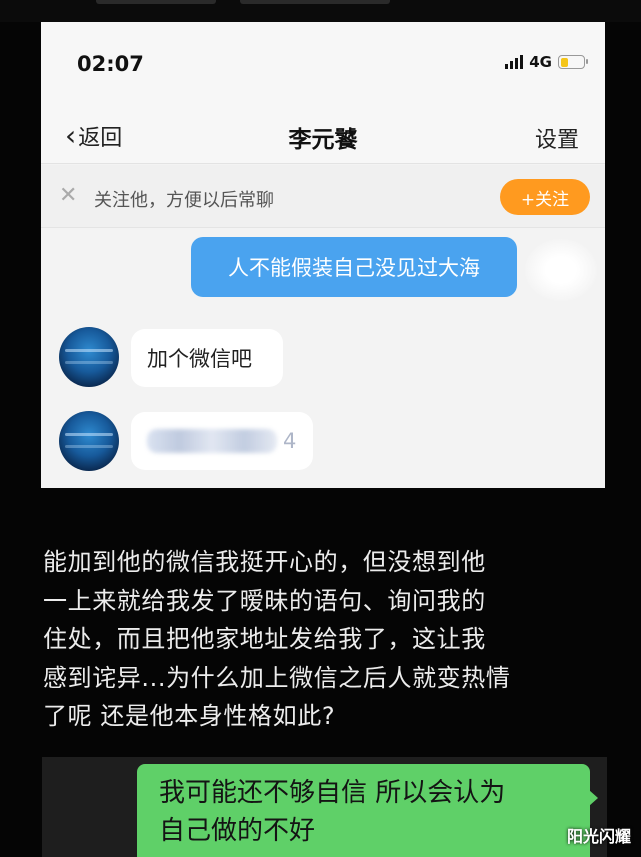  I want to click on reply-message: 我可能还不够自信 所以会认为 自己做的不好, so click(363, 810).